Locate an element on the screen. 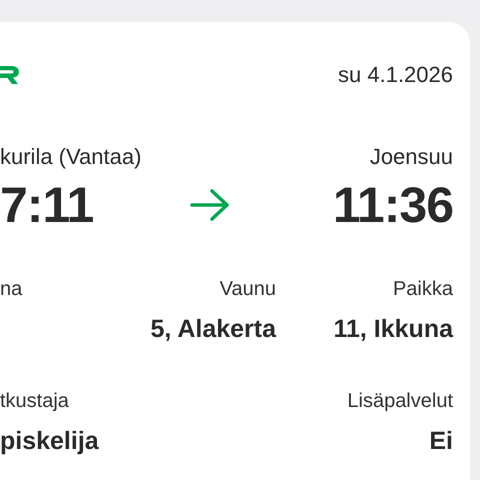 The image size is (480, 480). detail-label: Vaunu is located at coordinates (248, 289).